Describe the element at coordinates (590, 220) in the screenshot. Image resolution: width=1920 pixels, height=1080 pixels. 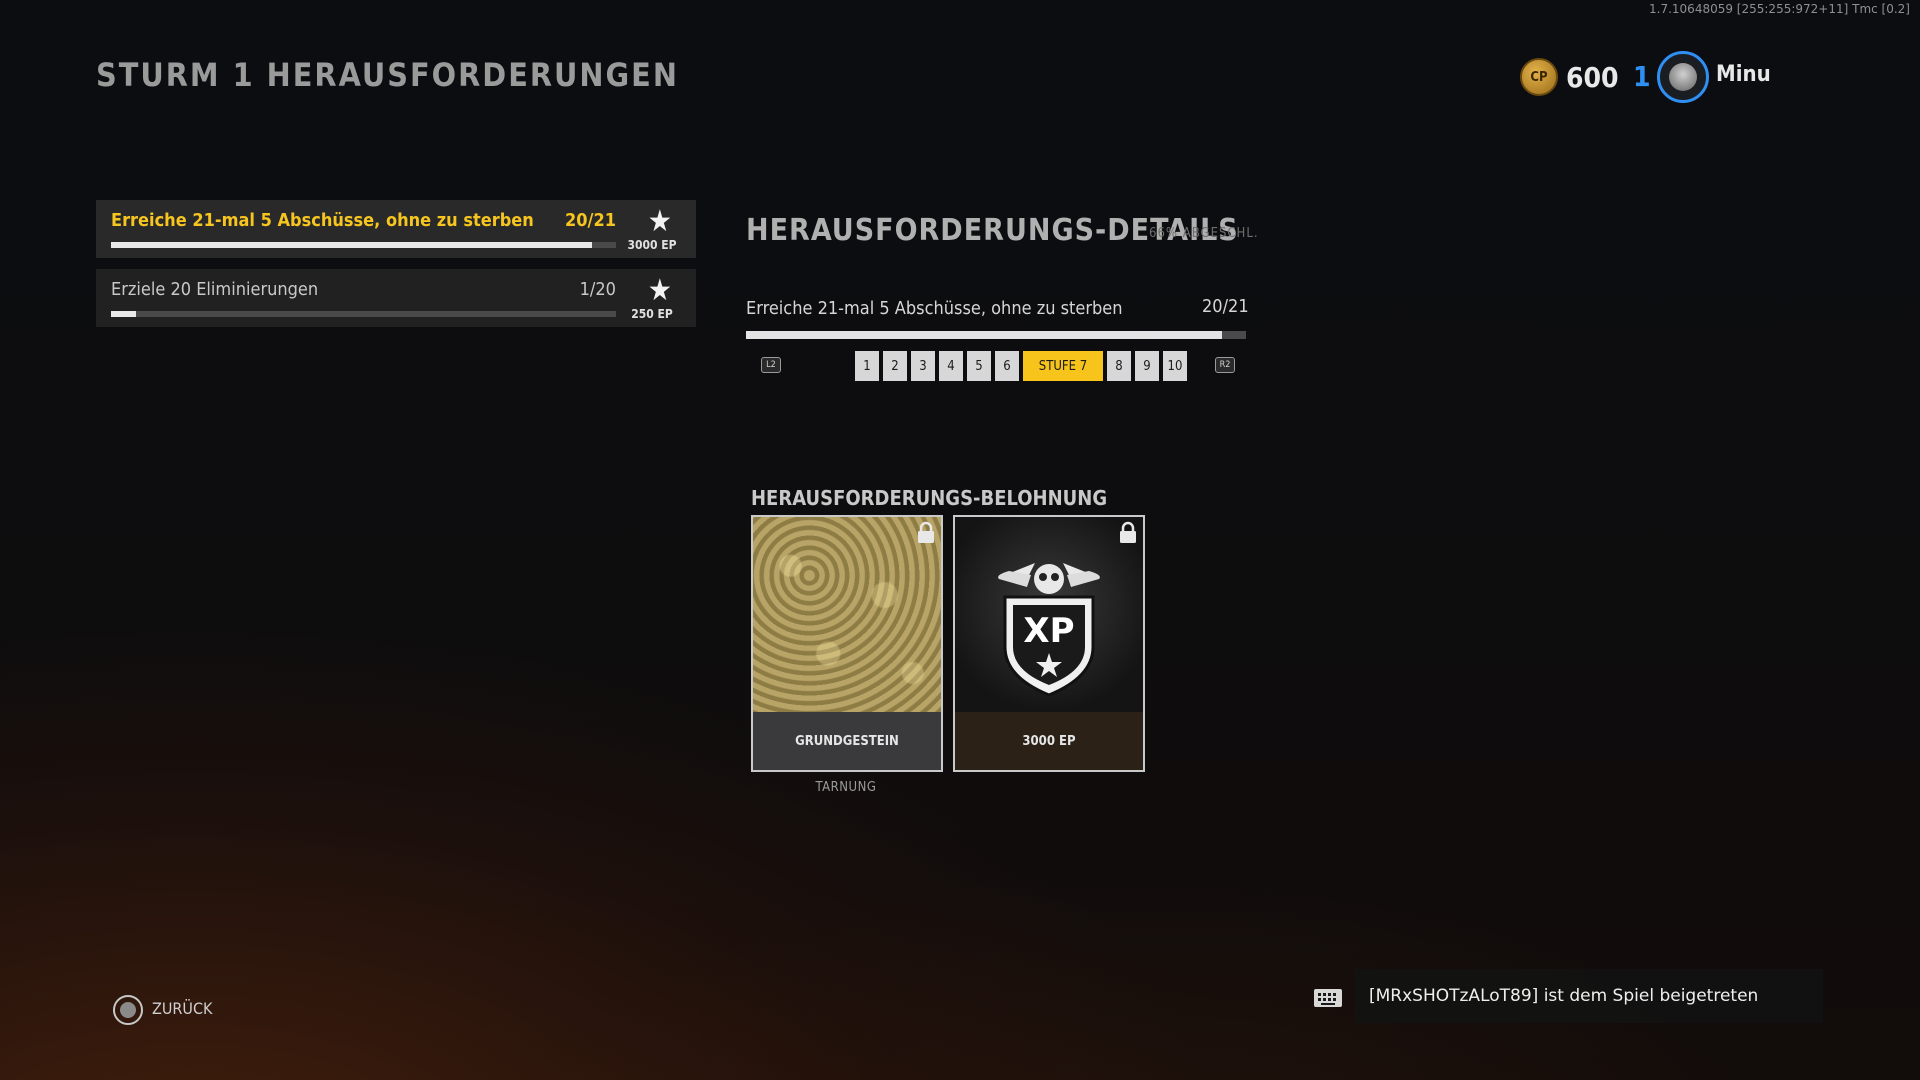
I see `challenge-count: 20/21` at that location.